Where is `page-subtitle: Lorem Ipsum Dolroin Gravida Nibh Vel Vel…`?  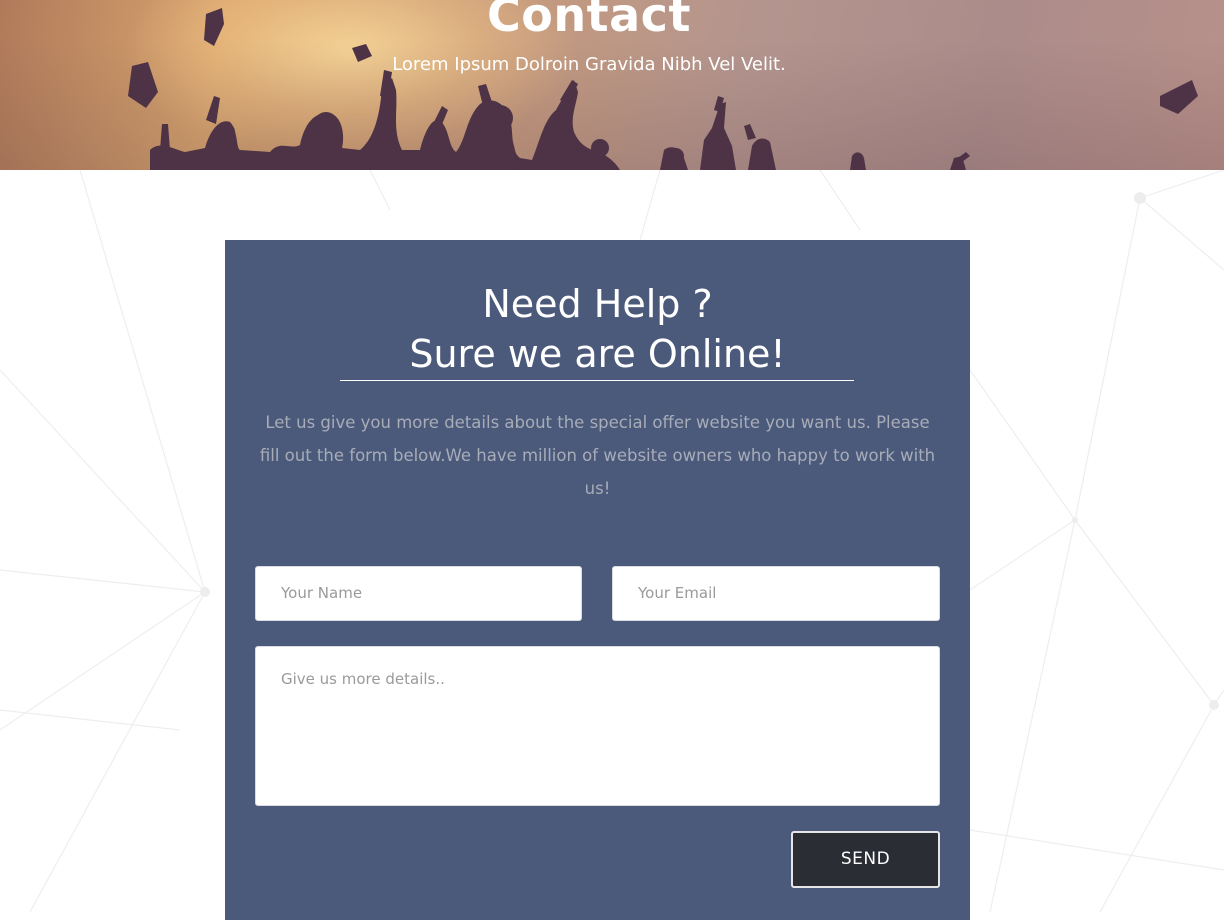 page-subtitle: Lorem Ipsum Dolroin Gravida Nibh Vel Vel… is located at coordinates (589, 64).